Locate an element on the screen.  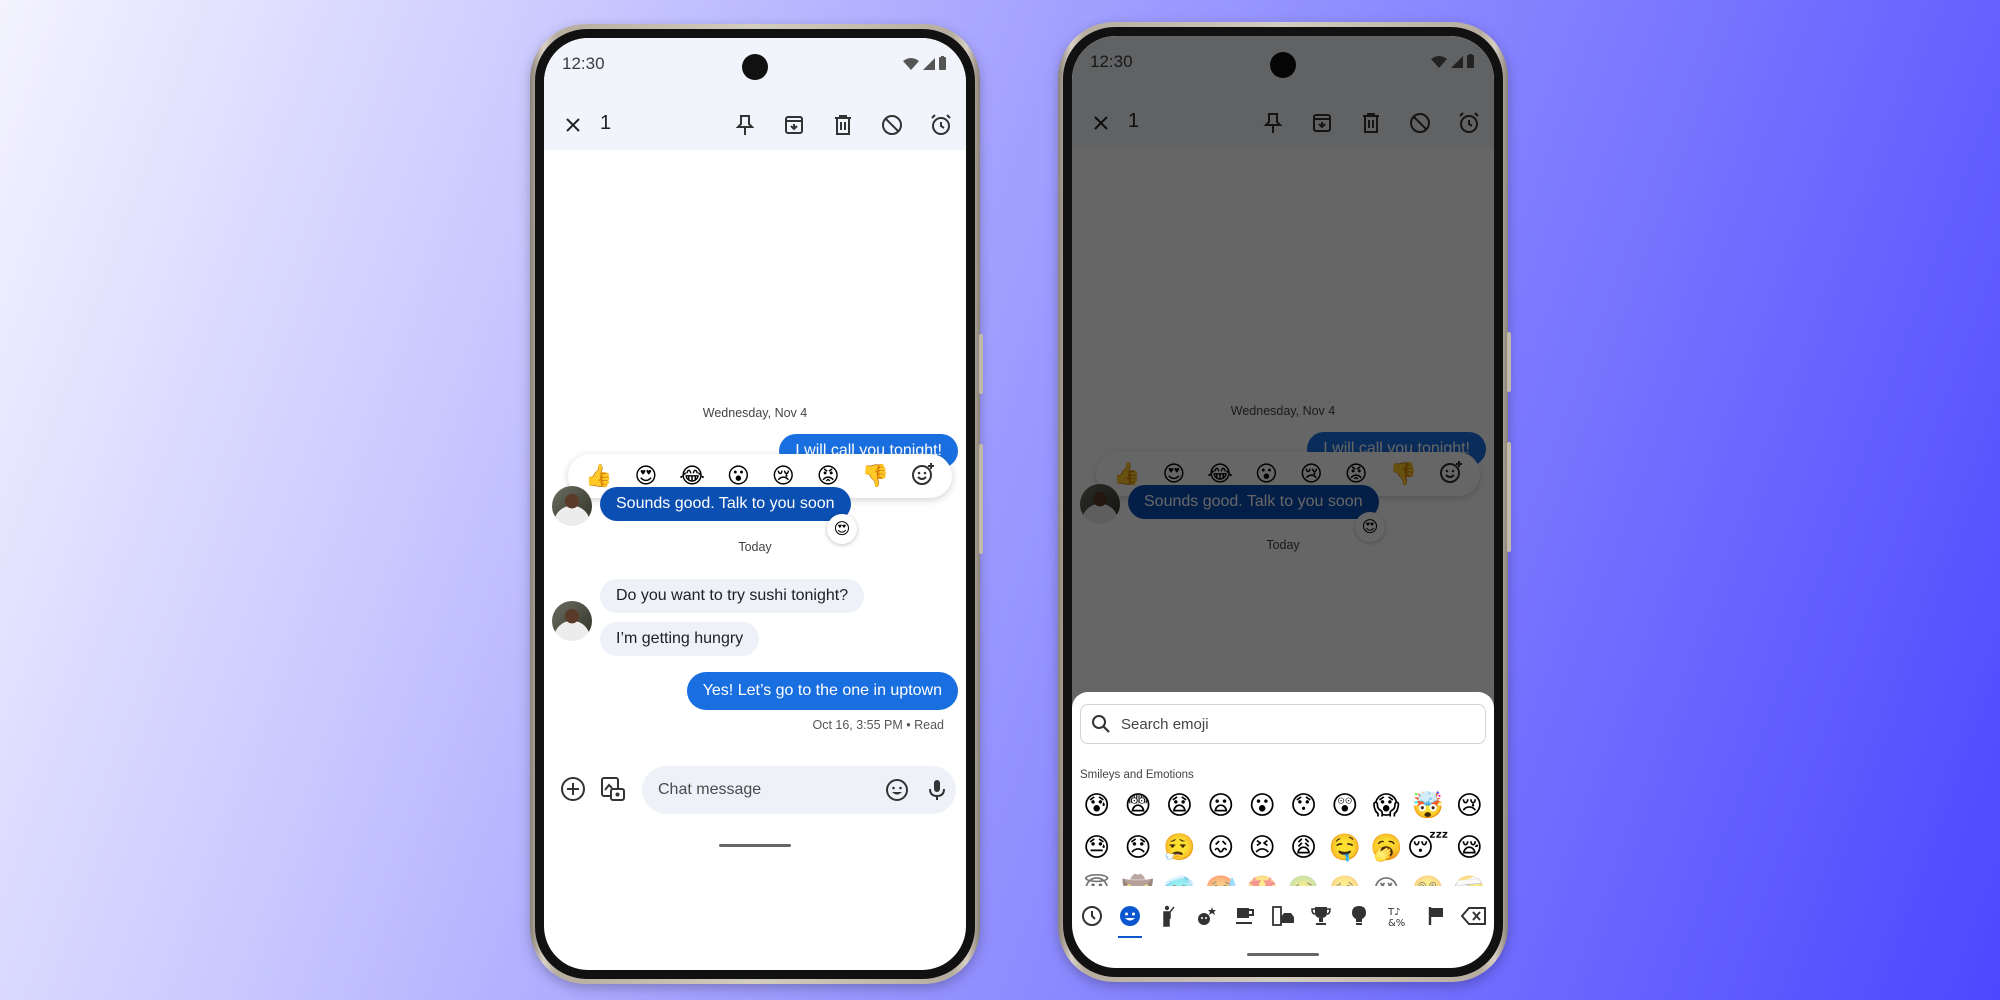
emoji-cell: 🤕 is located at coordinates (1469, 879).